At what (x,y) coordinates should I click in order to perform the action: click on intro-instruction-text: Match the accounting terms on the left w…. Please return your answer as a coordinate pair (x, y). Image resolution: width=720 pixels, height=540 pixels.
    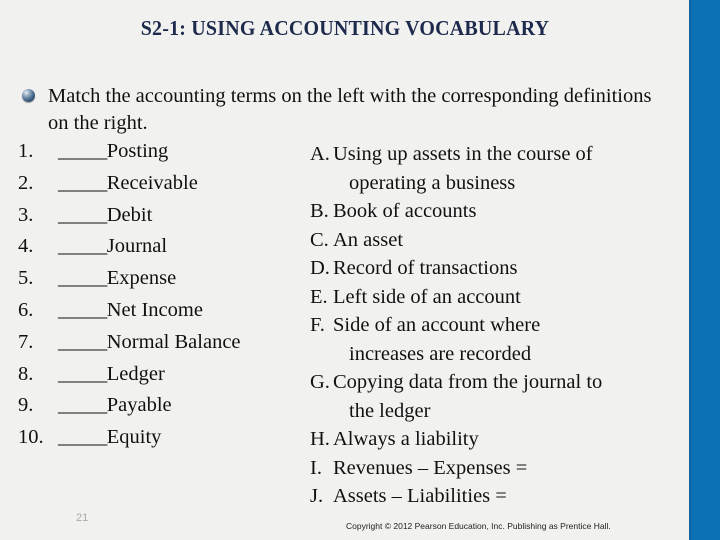
    Looking at the image, I should click on (350, 109).